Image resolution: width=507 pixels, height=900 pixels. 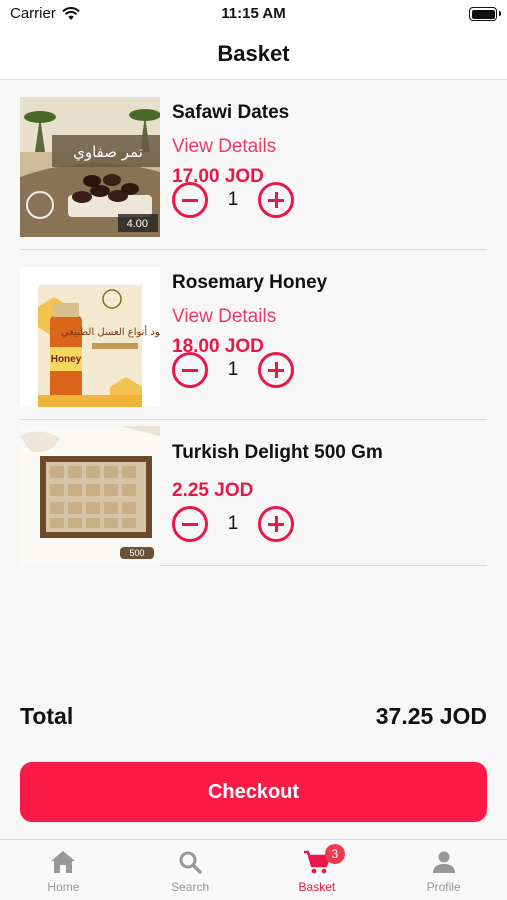 I want to click on checkout-button: Checkout, so click(x=253, y=792).